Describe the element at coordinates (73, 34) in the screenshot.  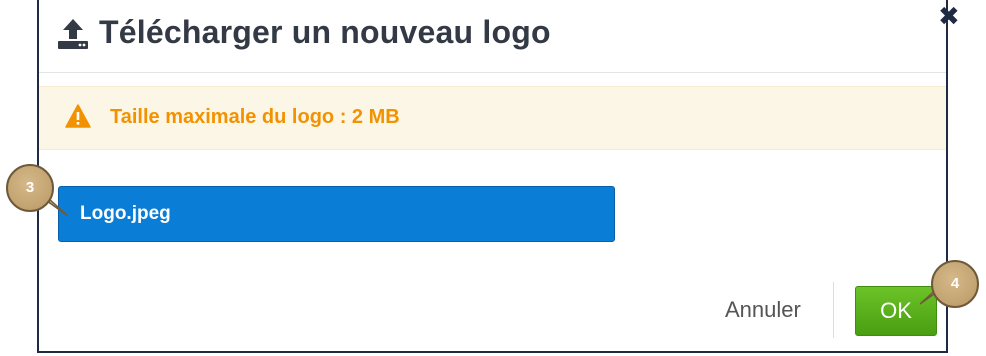
I see `upload-icon` at that location.